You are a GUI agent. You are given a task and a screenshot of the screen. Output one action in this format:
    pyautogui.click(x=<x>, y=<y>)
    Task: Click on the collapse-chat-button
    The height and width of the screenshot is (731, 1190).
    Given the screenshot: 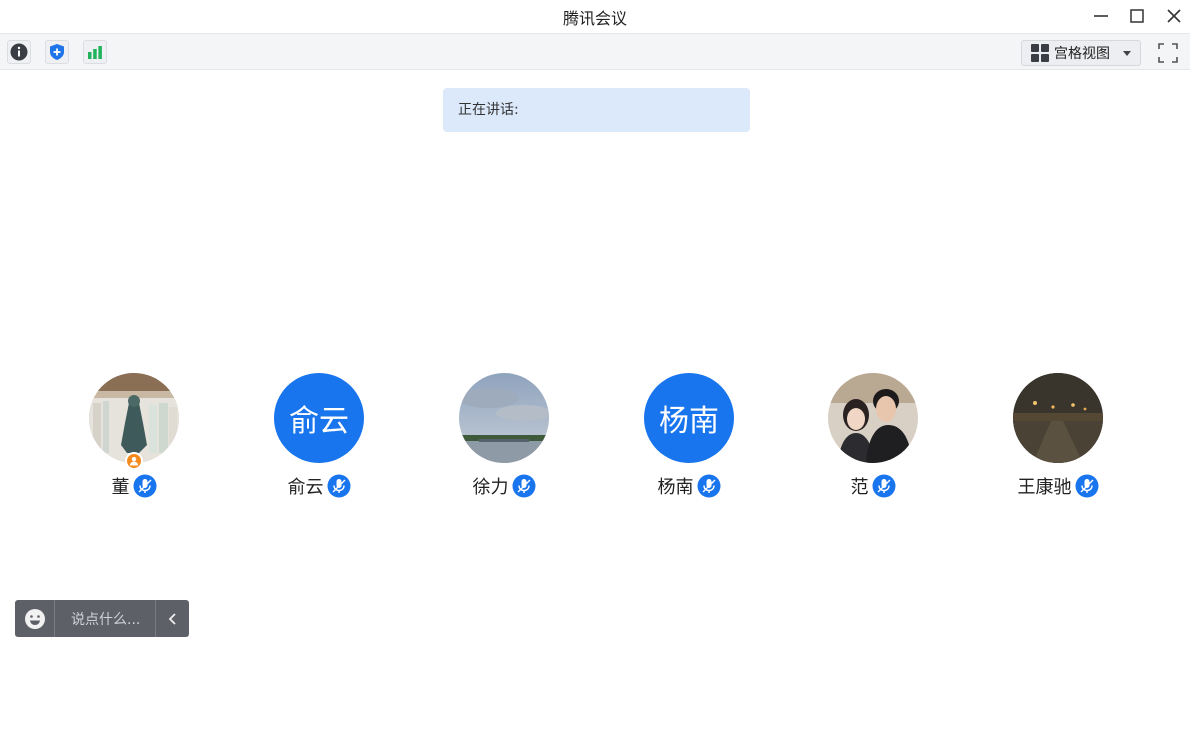 What is the action you would take?
    pyautogui.click(x=172, y=618)
    